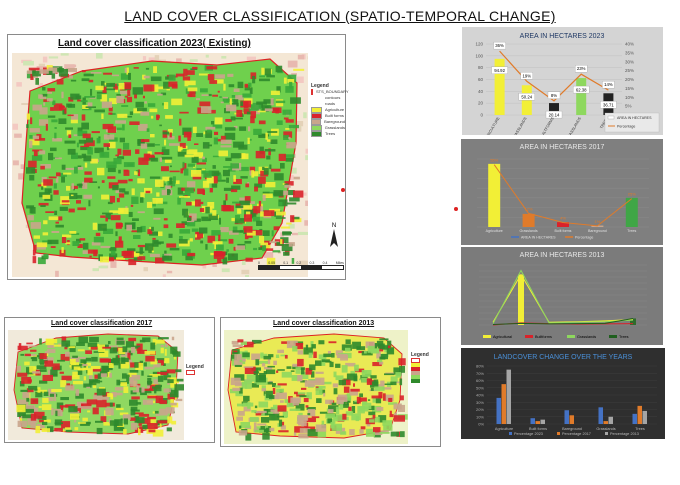 This screenshot has width=680, height=485. Describe the element at coordinates (316, 387) in the screenshot. I see `map-2013` at that location.